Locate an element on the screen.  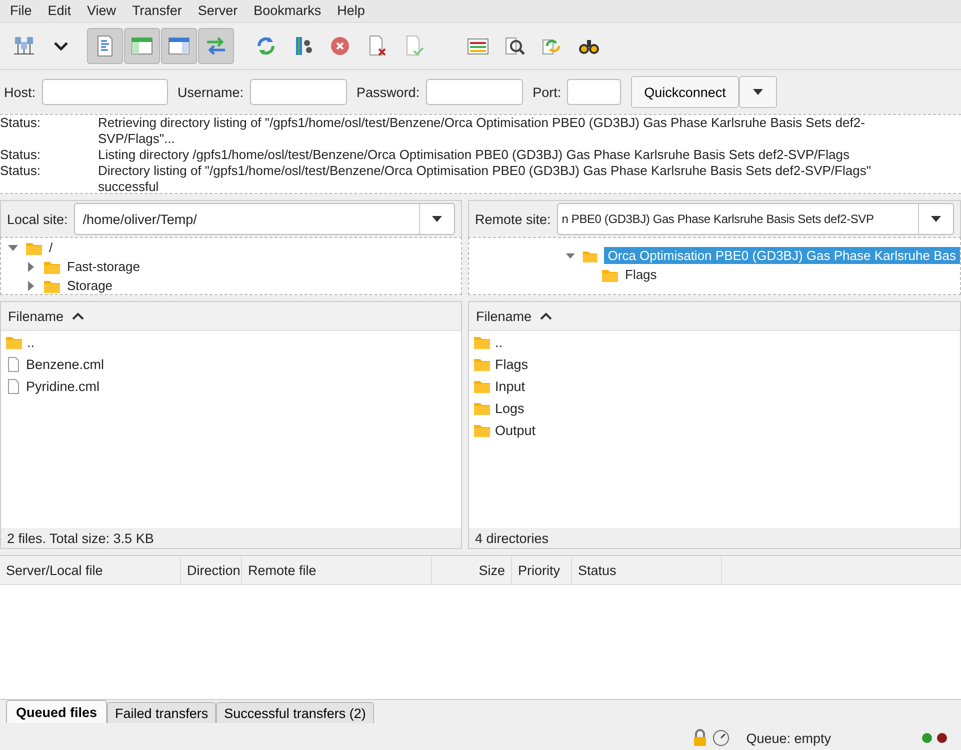
menu-item: File is located at coordinates (21, 11).